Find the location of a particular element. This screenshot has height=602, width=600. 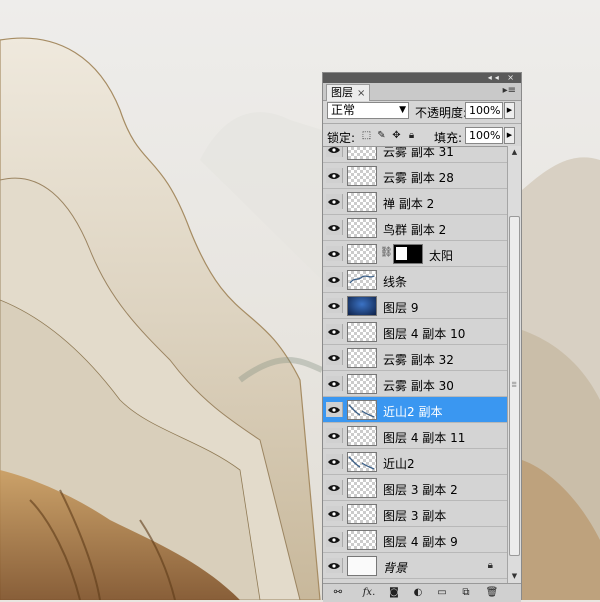

layer-row: 近山2 副本 is located at coordinates (415, 410).